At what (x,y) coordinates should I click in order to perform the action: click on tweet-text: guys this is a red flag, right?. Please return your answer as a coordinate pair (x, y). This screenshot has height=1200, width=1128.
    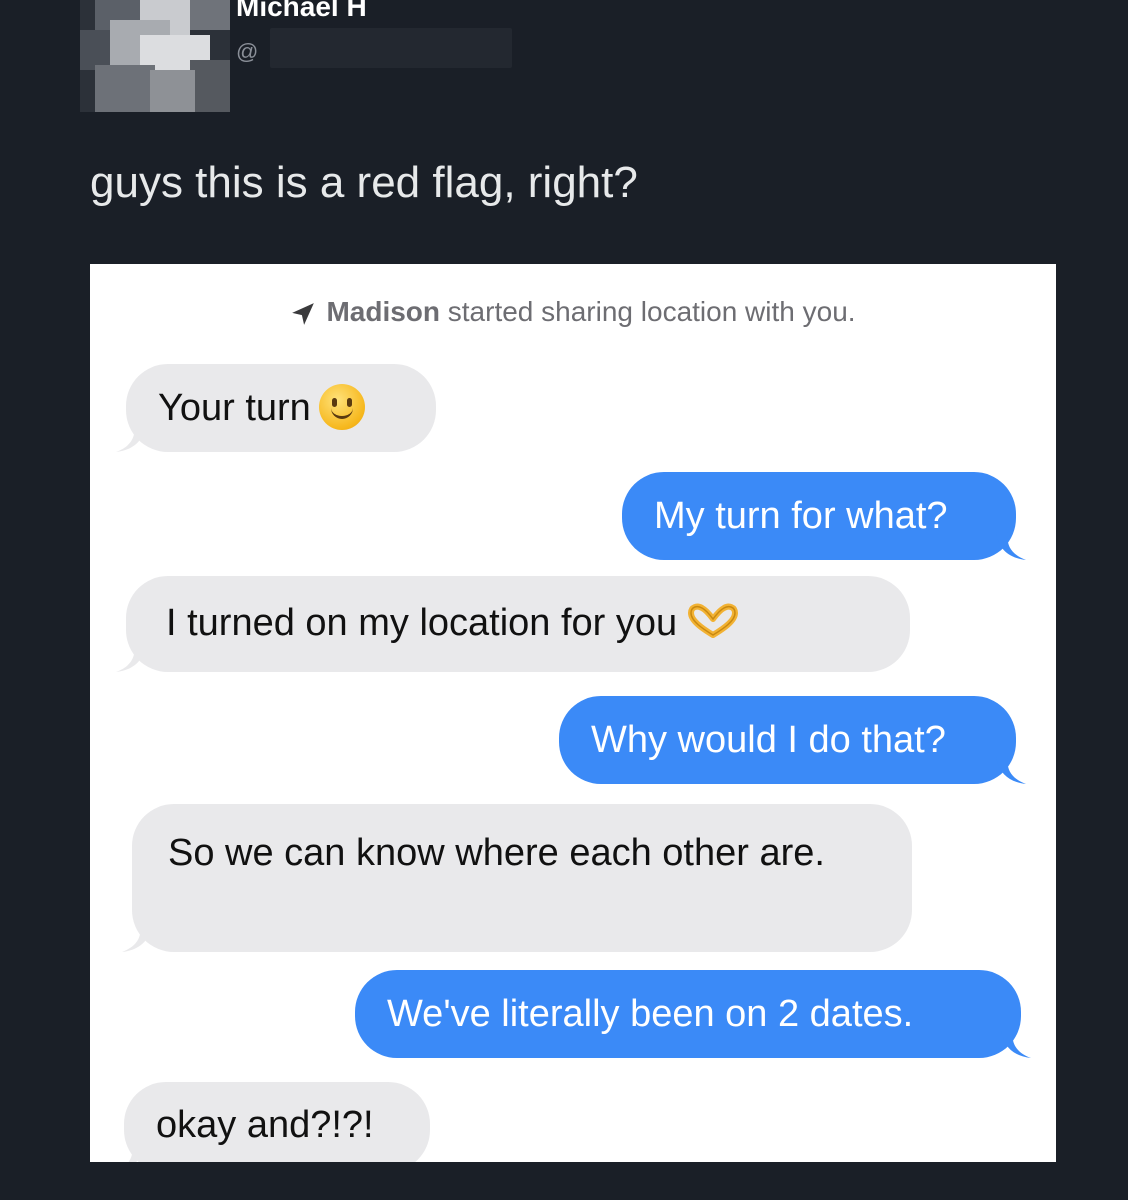
    Looking at the image, I should click on (364, 182).